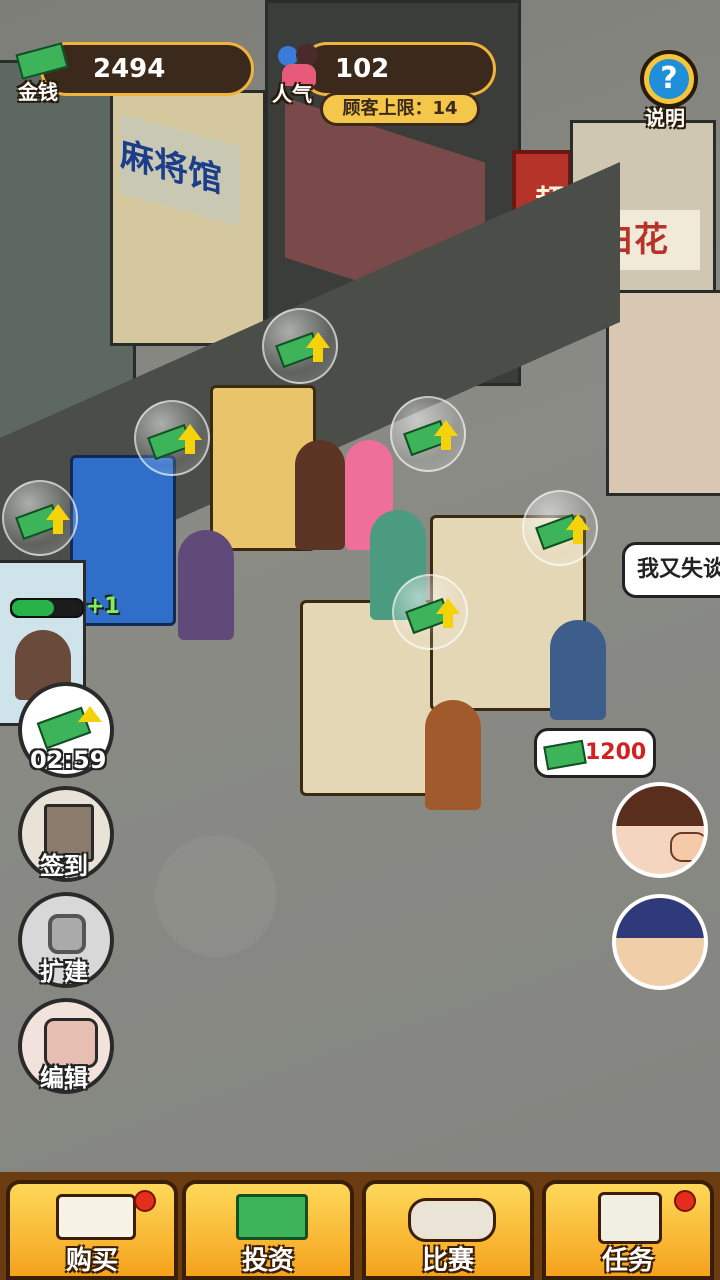 The height and width of the screenshot is (1280, 720). Describe the element at coordinates (68, 760) in the screenshot. I see `boost-timer: 02:59` at that location.